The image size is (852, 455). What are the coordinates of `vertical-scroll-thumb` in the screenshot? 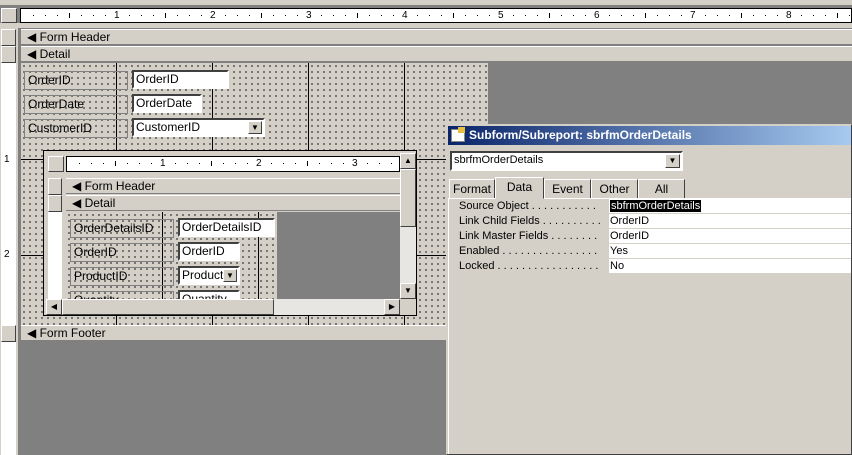 It's located at (408, 198).